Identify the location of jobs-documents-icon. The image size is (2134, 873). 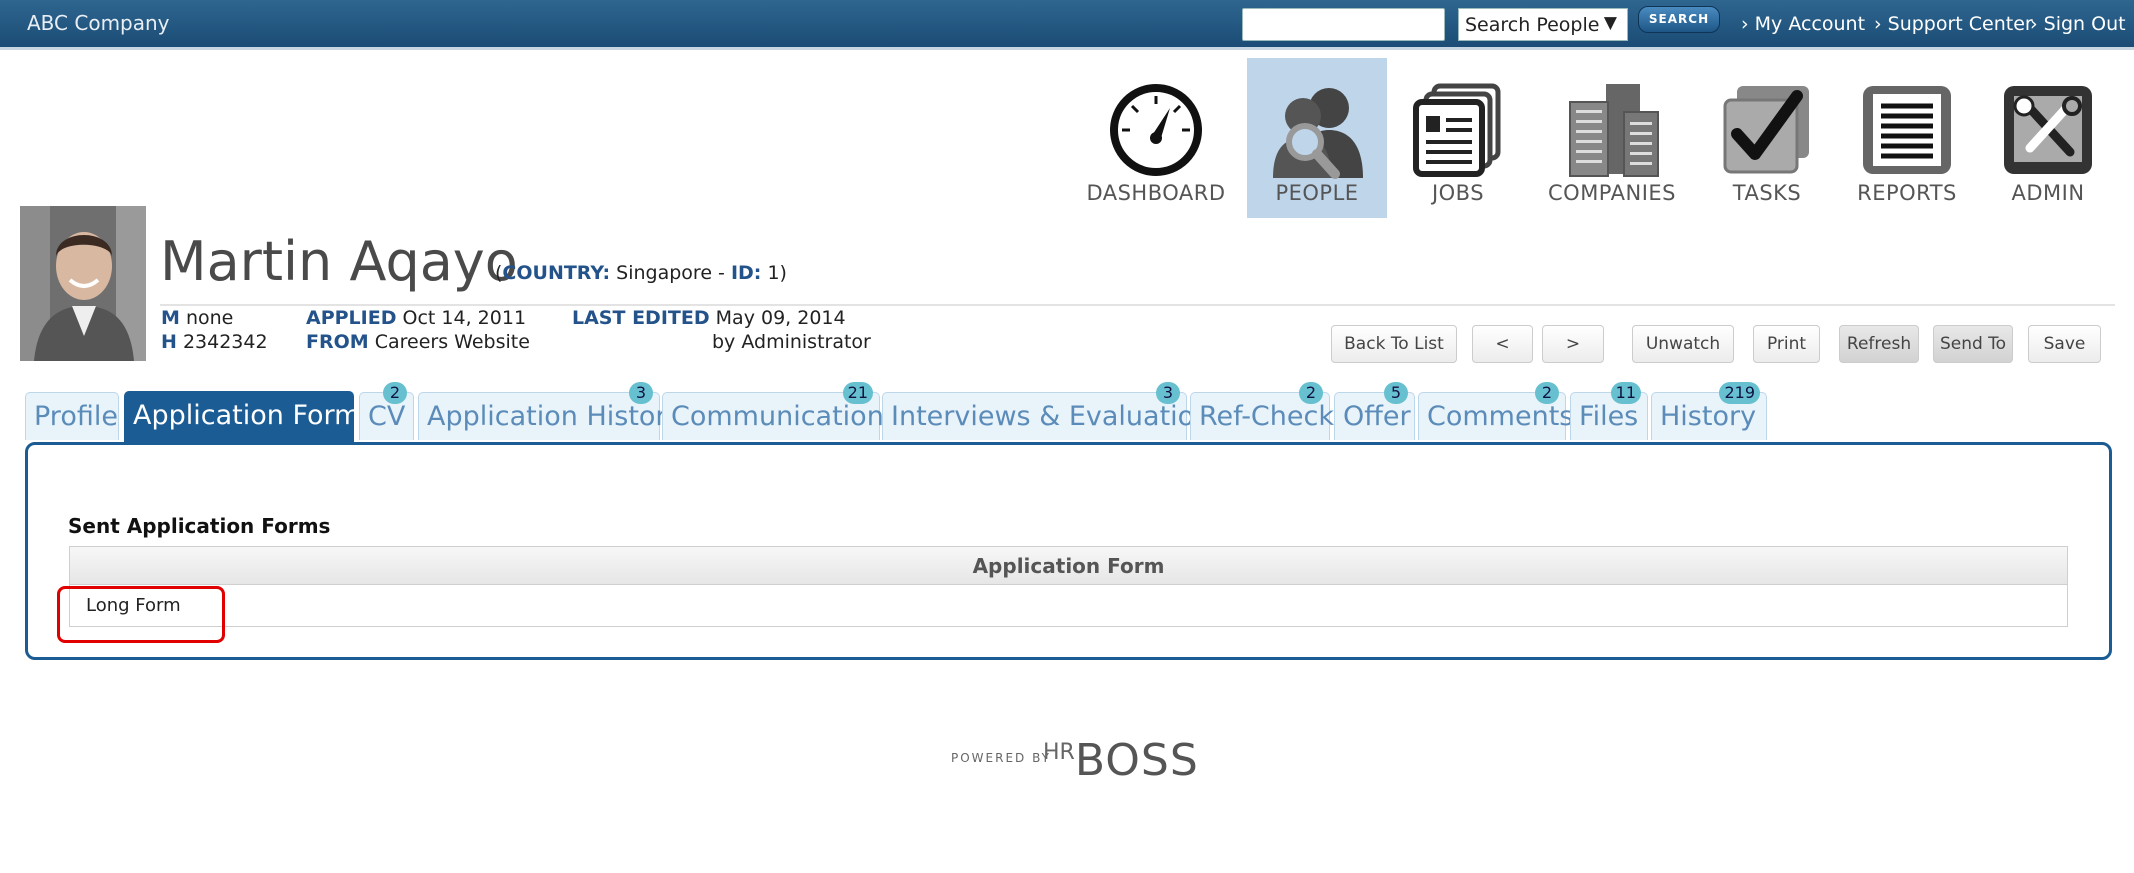
(1457, 130).